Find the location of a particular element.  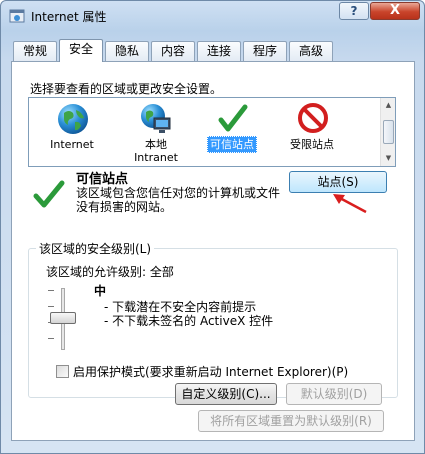

tab-connections: 连接 is located at coordinates (219, 51).